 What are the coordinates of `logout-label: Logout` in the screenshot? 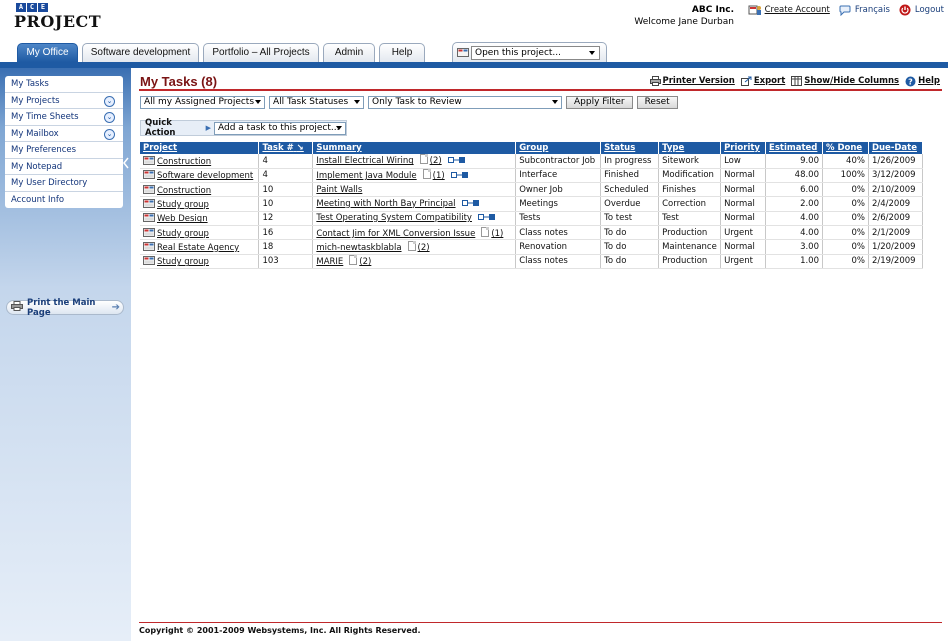 It's located at (929, 10).